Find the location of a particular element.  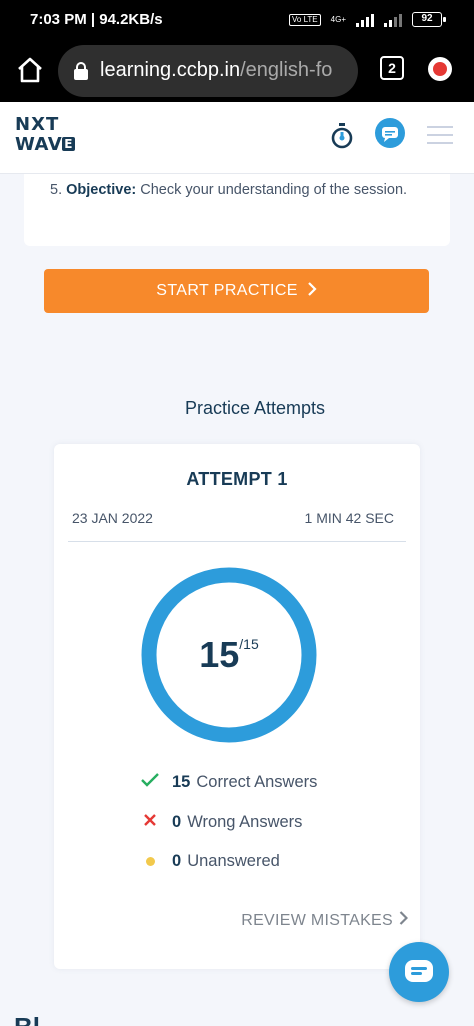

chat-bubble-icon is located at coordinates (419, 971).